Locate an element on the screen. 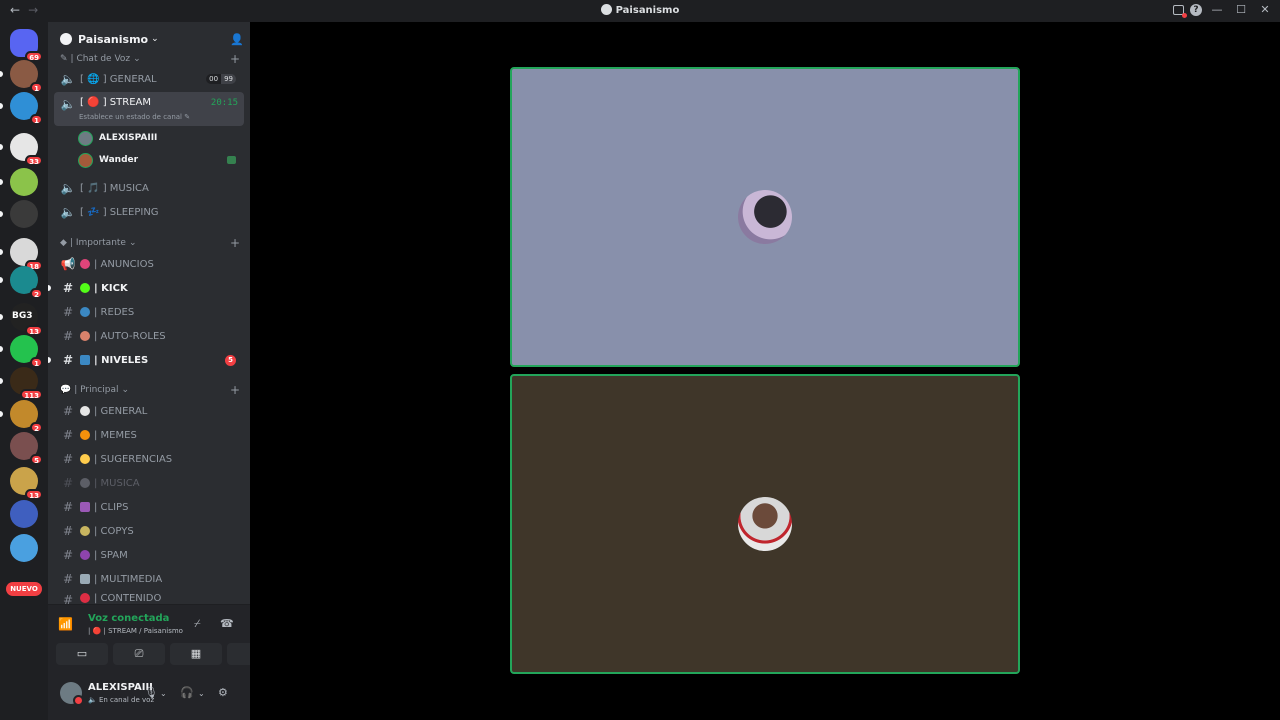  channel-auto-roles: # | AUTO-ROLES is located at coordinates (149, 336).